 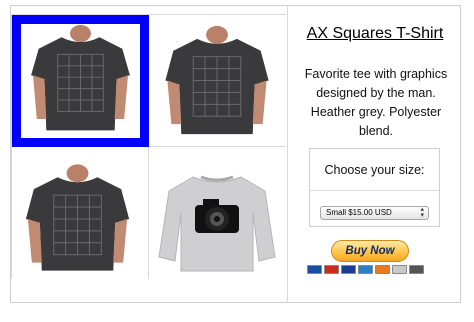 I want to click on size-label: Choose your size:, so click(x=374, y=170).